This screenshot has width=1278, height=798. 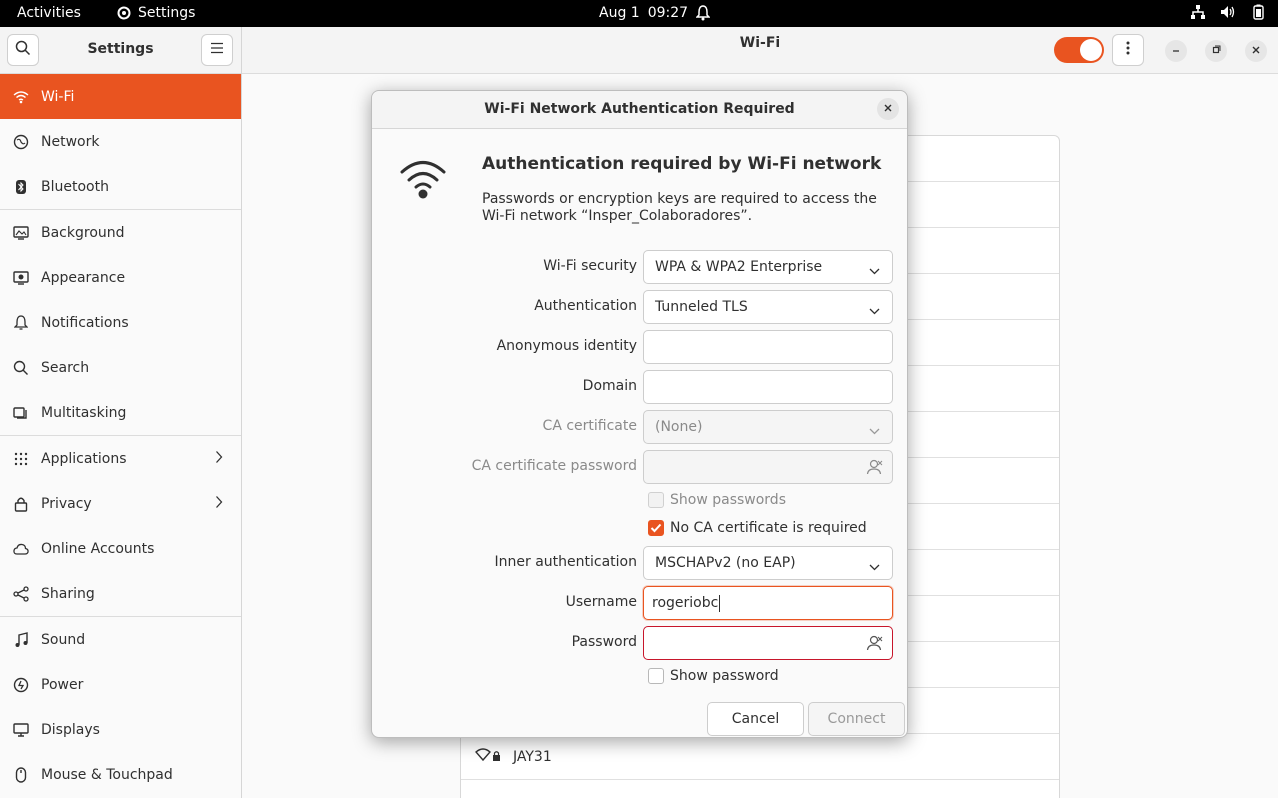 What do you see at coordinates (120, 367) in the screenshot?
I see `sidebar-item-search: Search` at bounding box center [120, 367].